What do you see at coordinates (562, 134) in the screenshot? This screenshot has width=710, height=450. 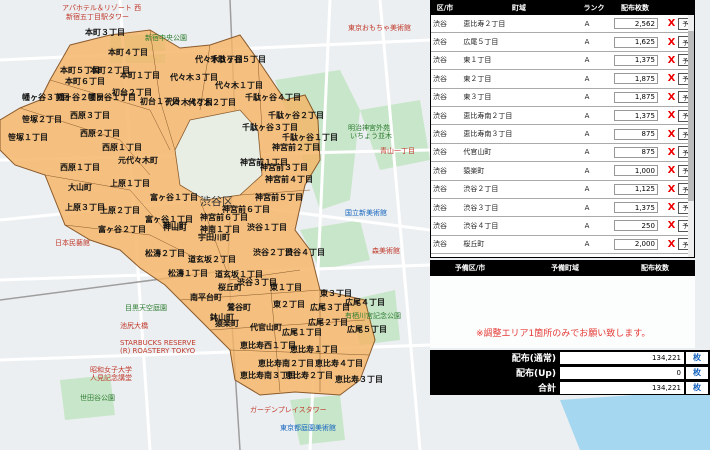 I see `table-row: 渋谷恵比寿南３丁目AX予` at bounding box center [562, 134].